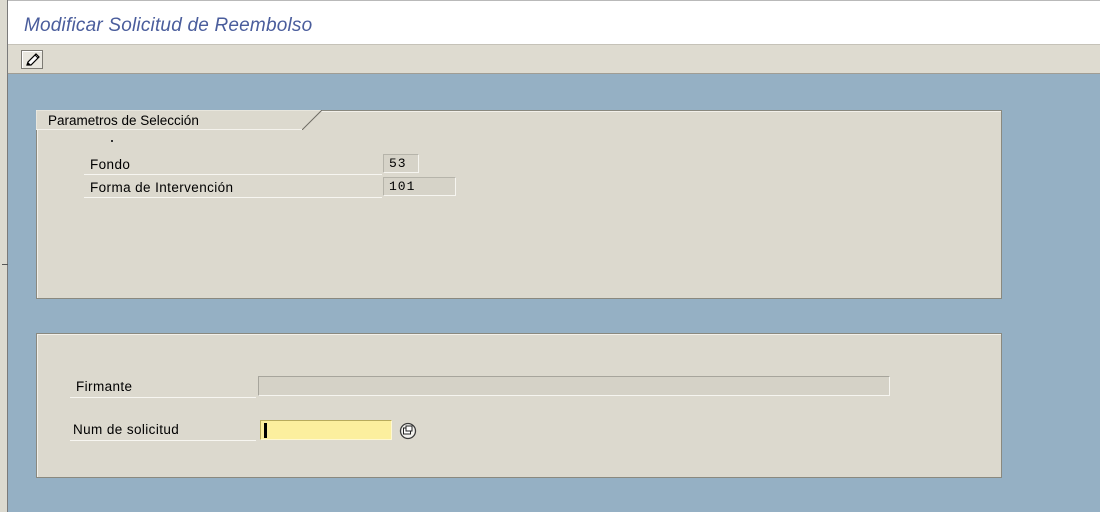 The image size is (1100, 512). Describe the element at coordinates (265, 430) in the screenshot. I see `text-cursor` at that location.